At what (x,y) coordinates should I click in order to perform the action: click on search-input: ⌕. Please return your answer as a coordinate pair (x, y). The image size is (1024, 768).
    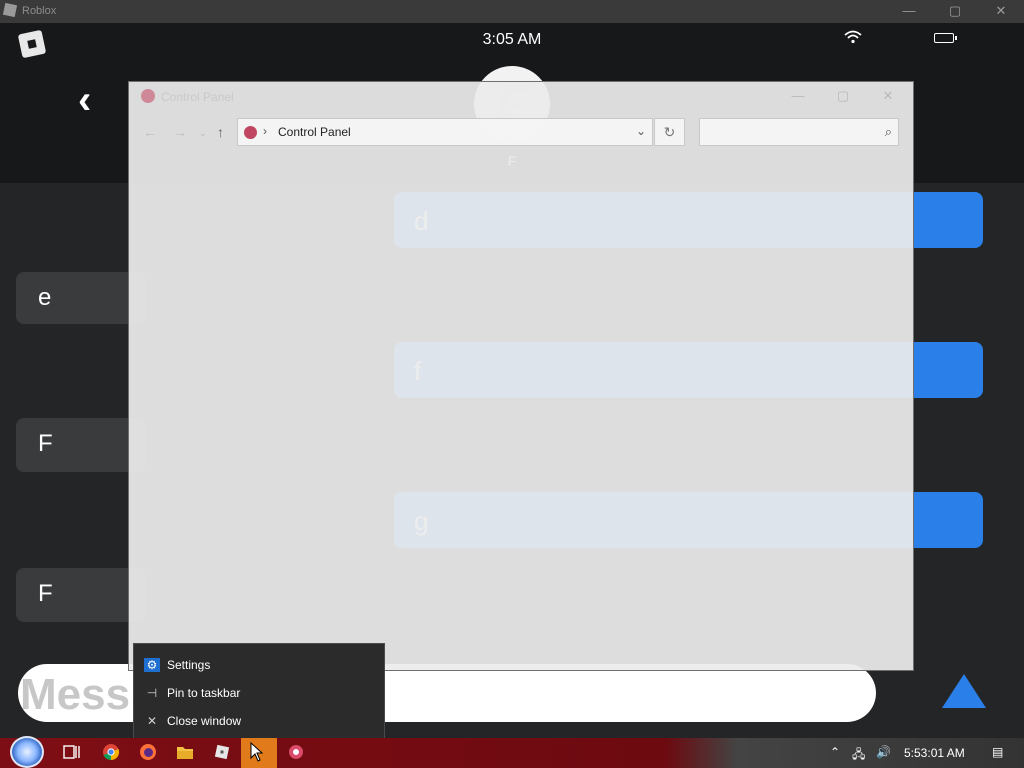
    Looking at the image, I should click on (799, 132).